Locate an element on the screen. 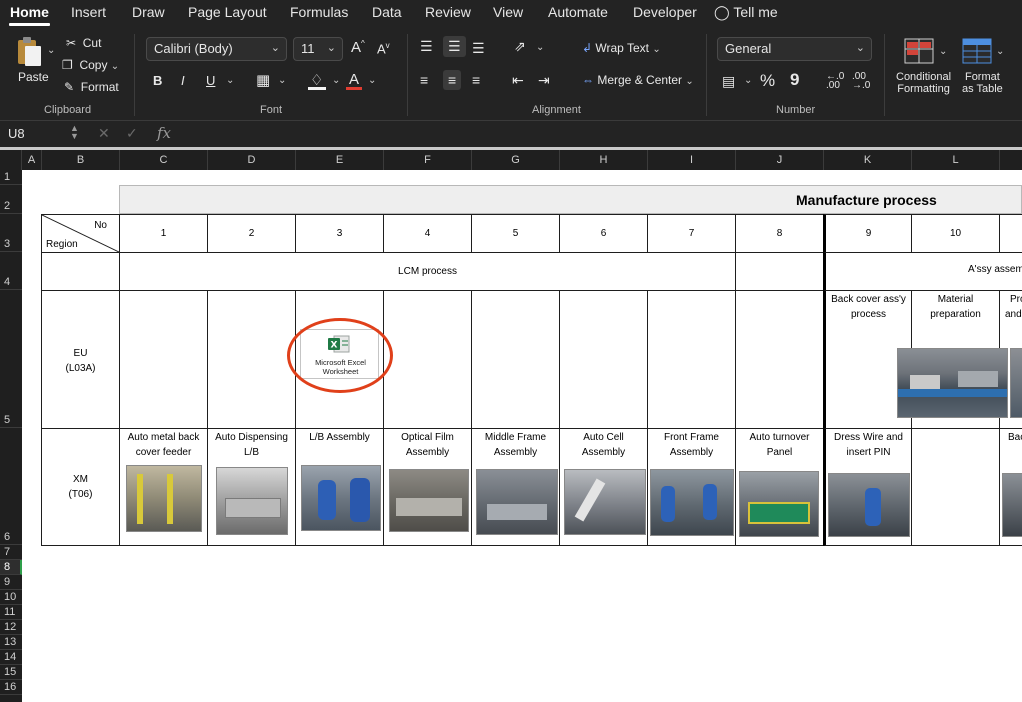 This screenshot has width=1022, height=702. format-as-table-icon is located at coordinates (977, 52).